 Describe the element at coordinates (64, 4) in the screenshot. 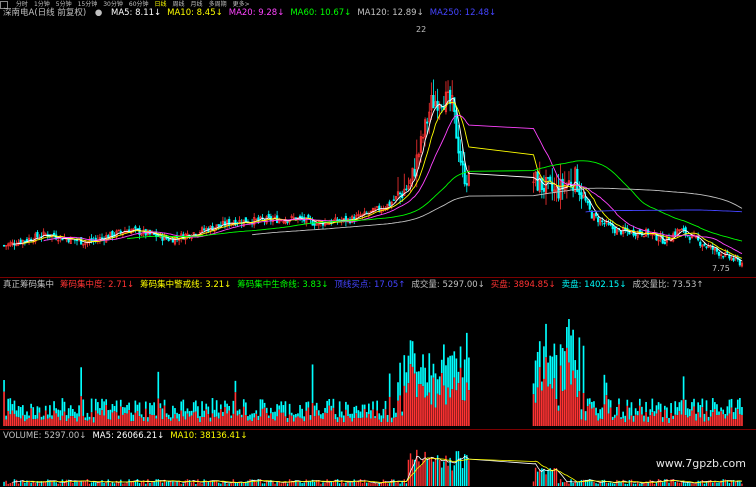

I see `period-tab-2: 5分钟` at that location.